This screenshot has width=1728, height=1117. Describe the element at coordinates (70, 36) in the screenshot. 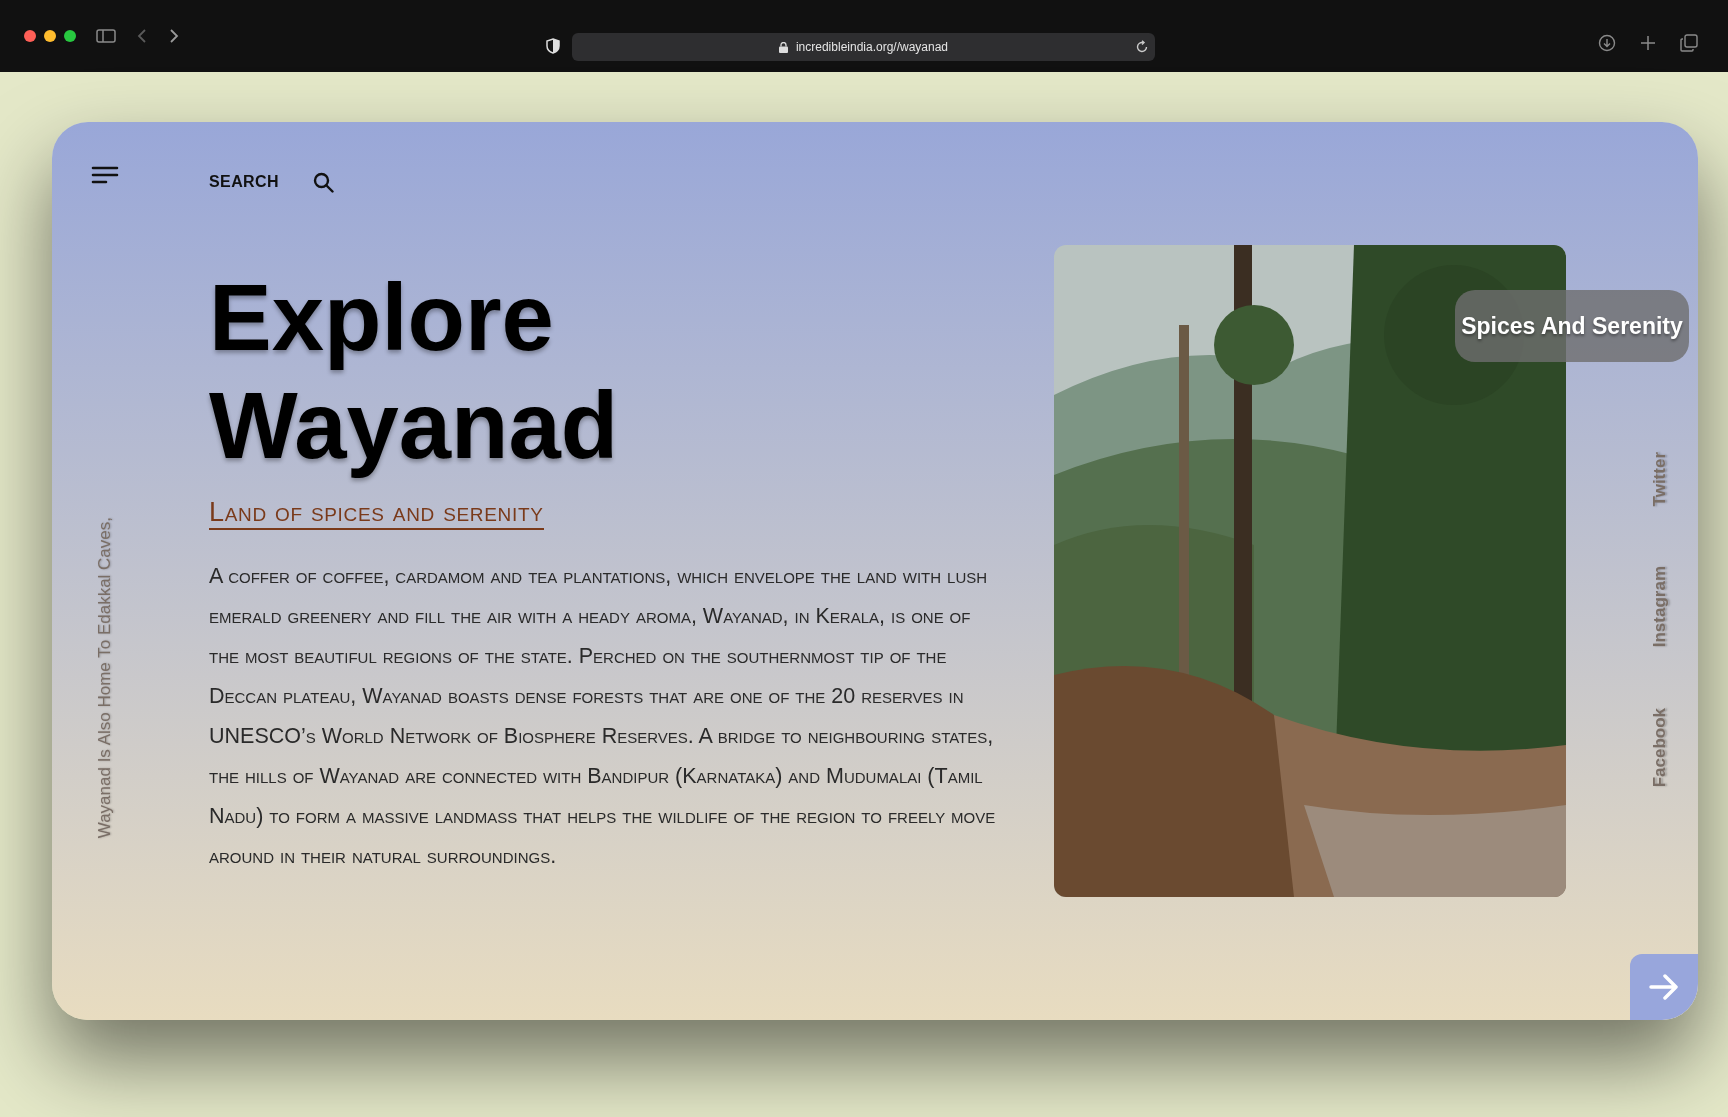

I see `maximize-window-button` at that location.